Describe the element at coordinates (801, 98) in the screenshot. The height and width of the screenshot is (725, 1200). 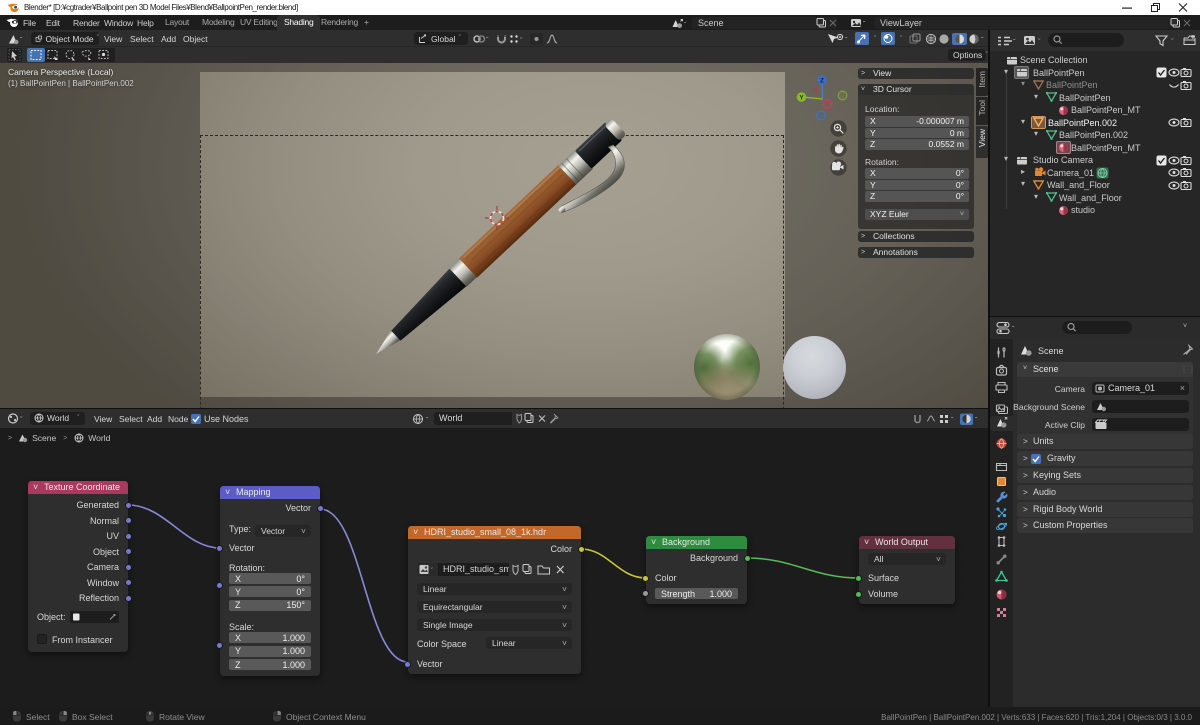
I see `svg-text: Y` at that location.